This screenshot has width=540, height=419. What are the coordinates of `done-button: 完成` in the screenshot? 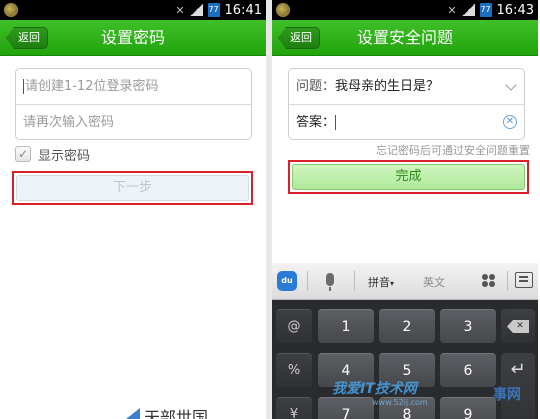 It's located at (408, 177).